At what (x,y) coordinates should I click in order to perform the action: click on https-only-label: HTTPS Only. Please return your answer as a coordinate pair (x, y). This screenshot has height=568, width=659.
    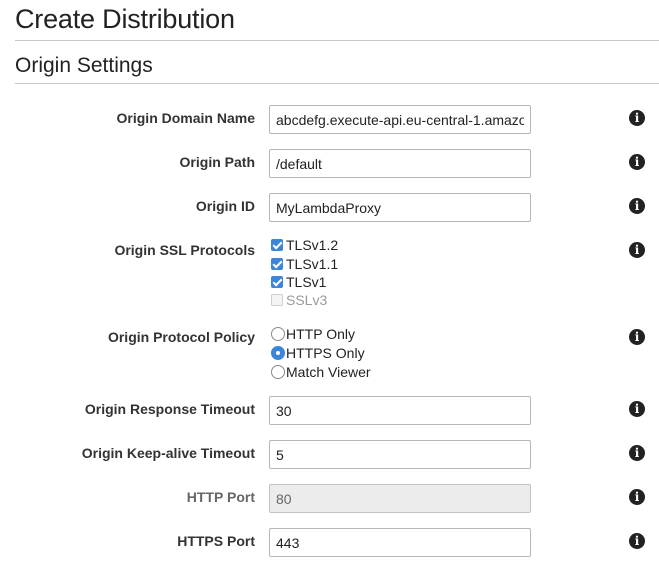
    Looking at the image, I should click on (325, 353).